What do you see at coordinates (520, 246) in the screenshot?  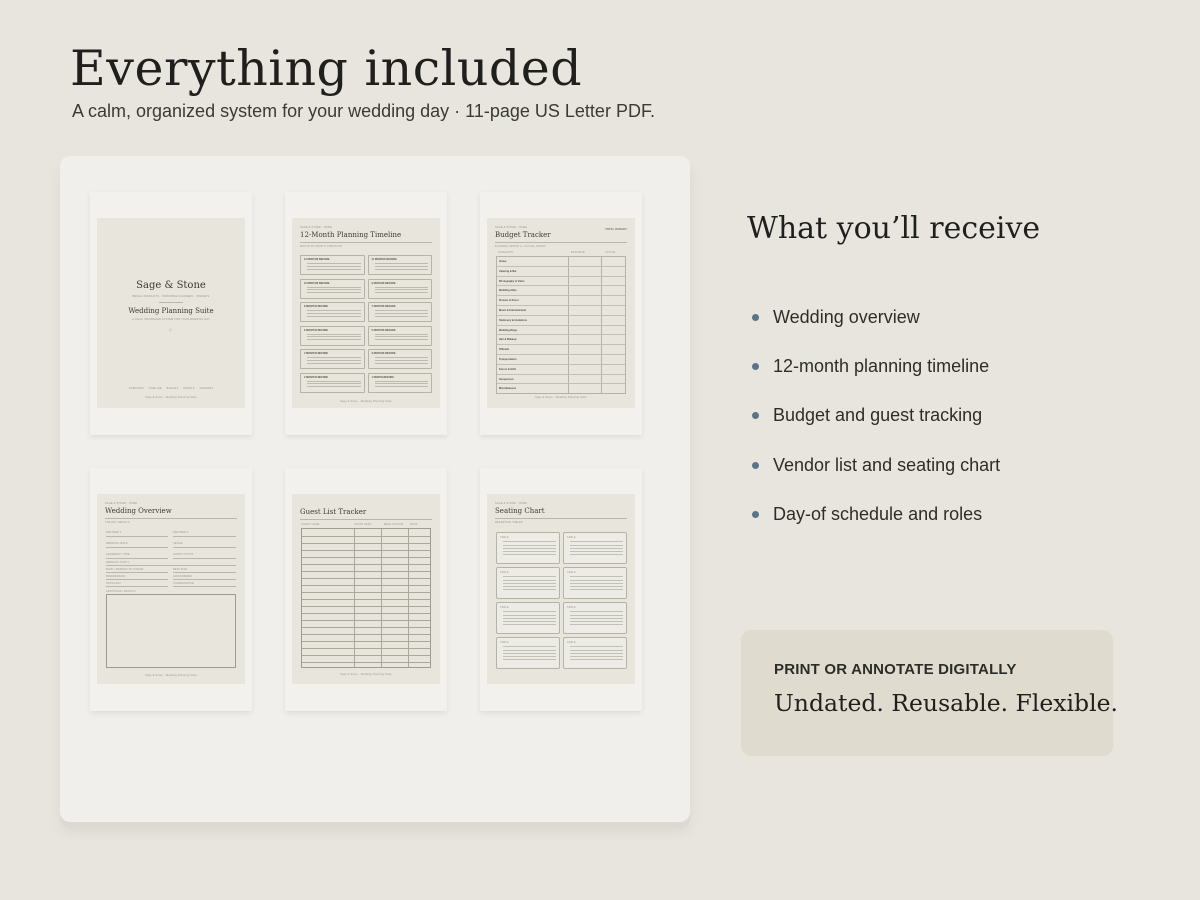 I see `budget-subtitle: PLANNED SPEND vs. ACTUAL SPEND` at bounding box center [520, 246].